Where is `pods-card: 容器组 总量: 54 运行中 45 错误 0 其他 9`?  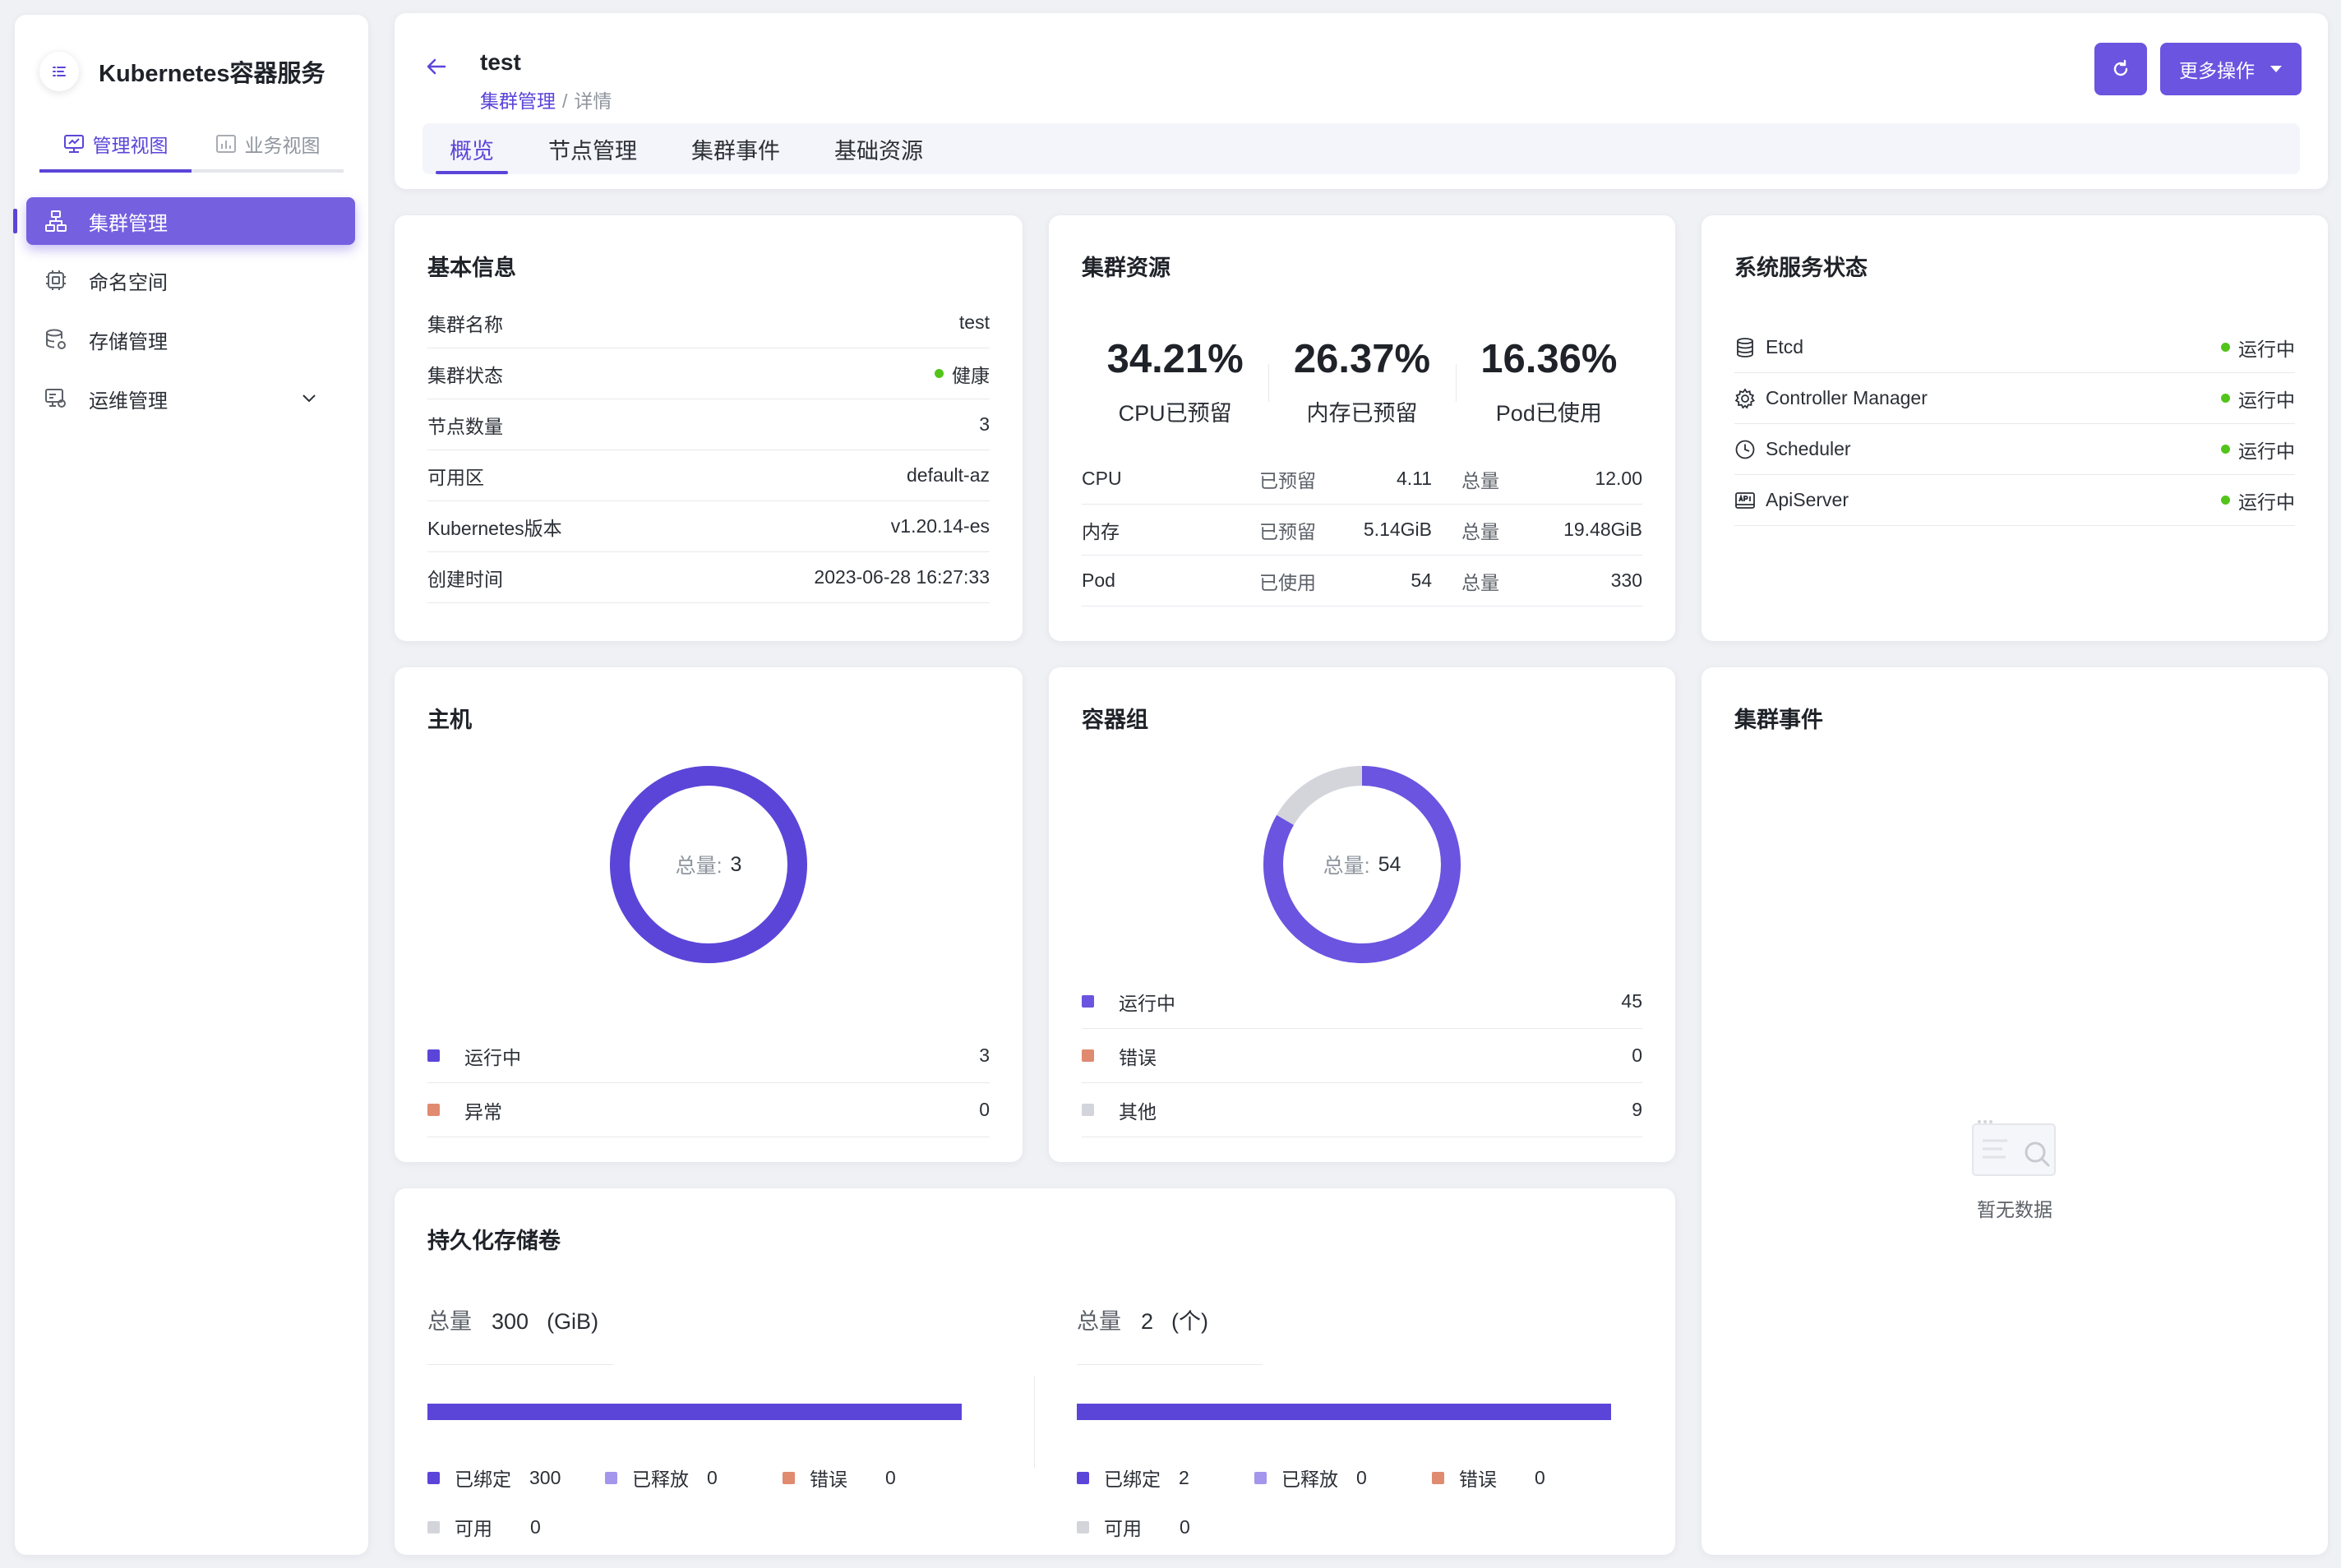
pods-card: 容器组 总量: 54 运行中 45 错误 0 其他 9 is located at coordinates (1362, 914).